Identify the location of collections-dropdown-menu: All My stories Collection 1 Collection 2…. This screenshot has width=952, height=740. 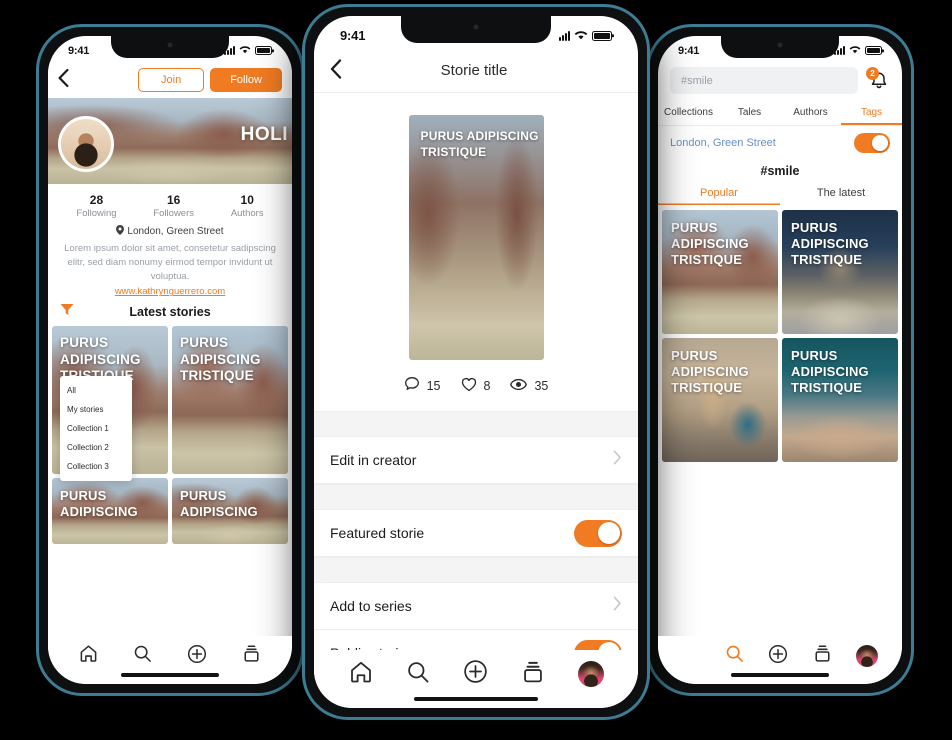
(96, 428).